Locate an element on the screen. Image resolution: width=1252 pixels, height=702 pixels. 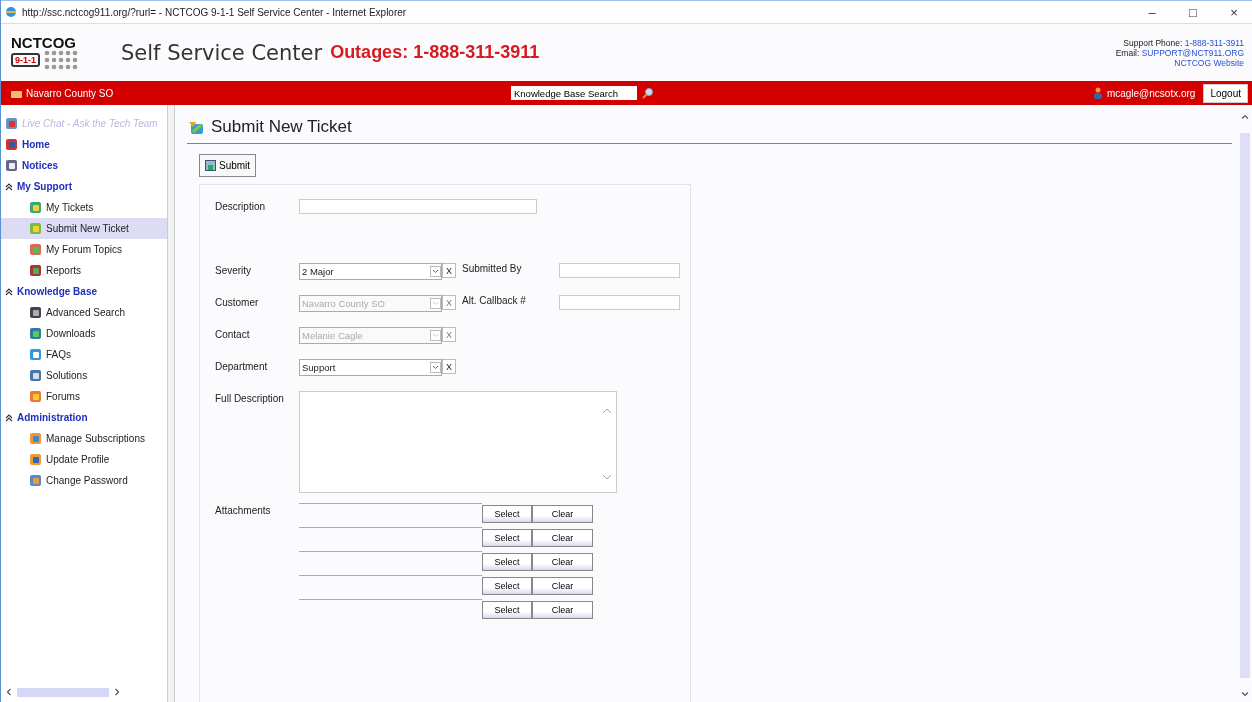
email-label: Email: is located at coordinates (1127, 52).